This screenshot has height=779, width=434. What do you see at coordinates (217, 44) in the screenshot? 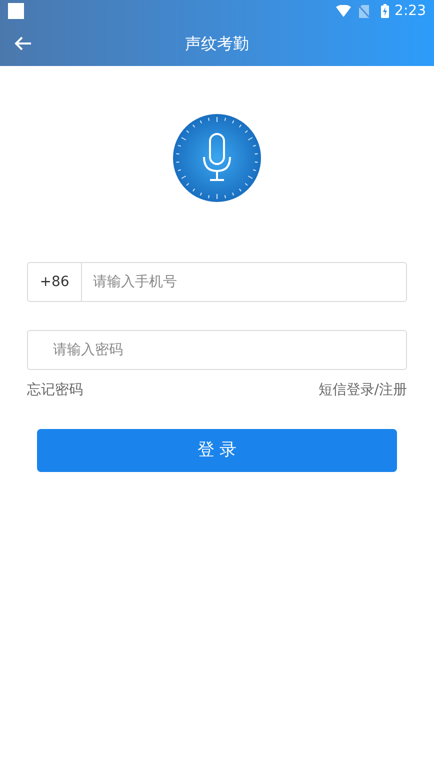
I see `screen-title: 声纹考勤` at bounding box center [217, 44].